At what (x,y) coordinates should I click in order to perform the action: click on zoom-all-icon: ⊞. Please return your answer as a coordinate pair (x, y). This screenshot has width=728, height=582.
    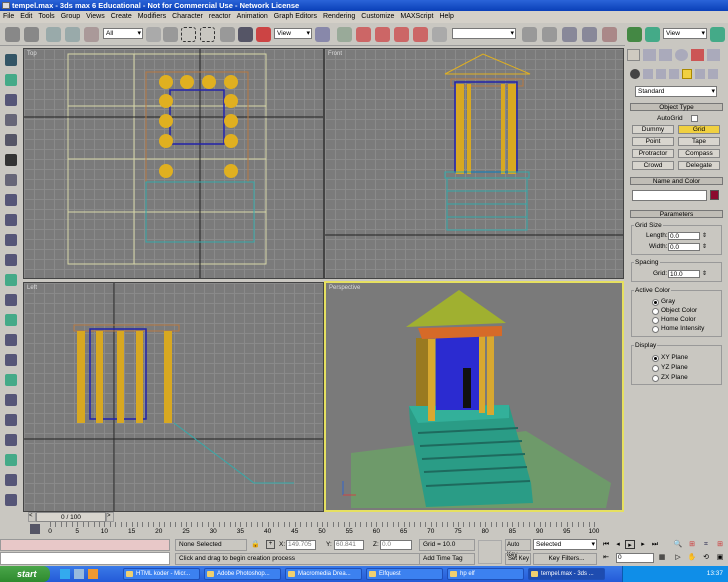
    Looking at the image, I should click on (692, 544).